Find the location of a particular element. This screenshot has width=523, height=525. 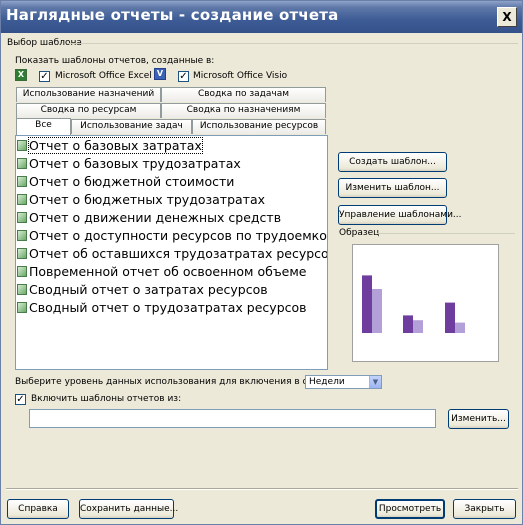

footer-separator is located at coordinates (262, 489).